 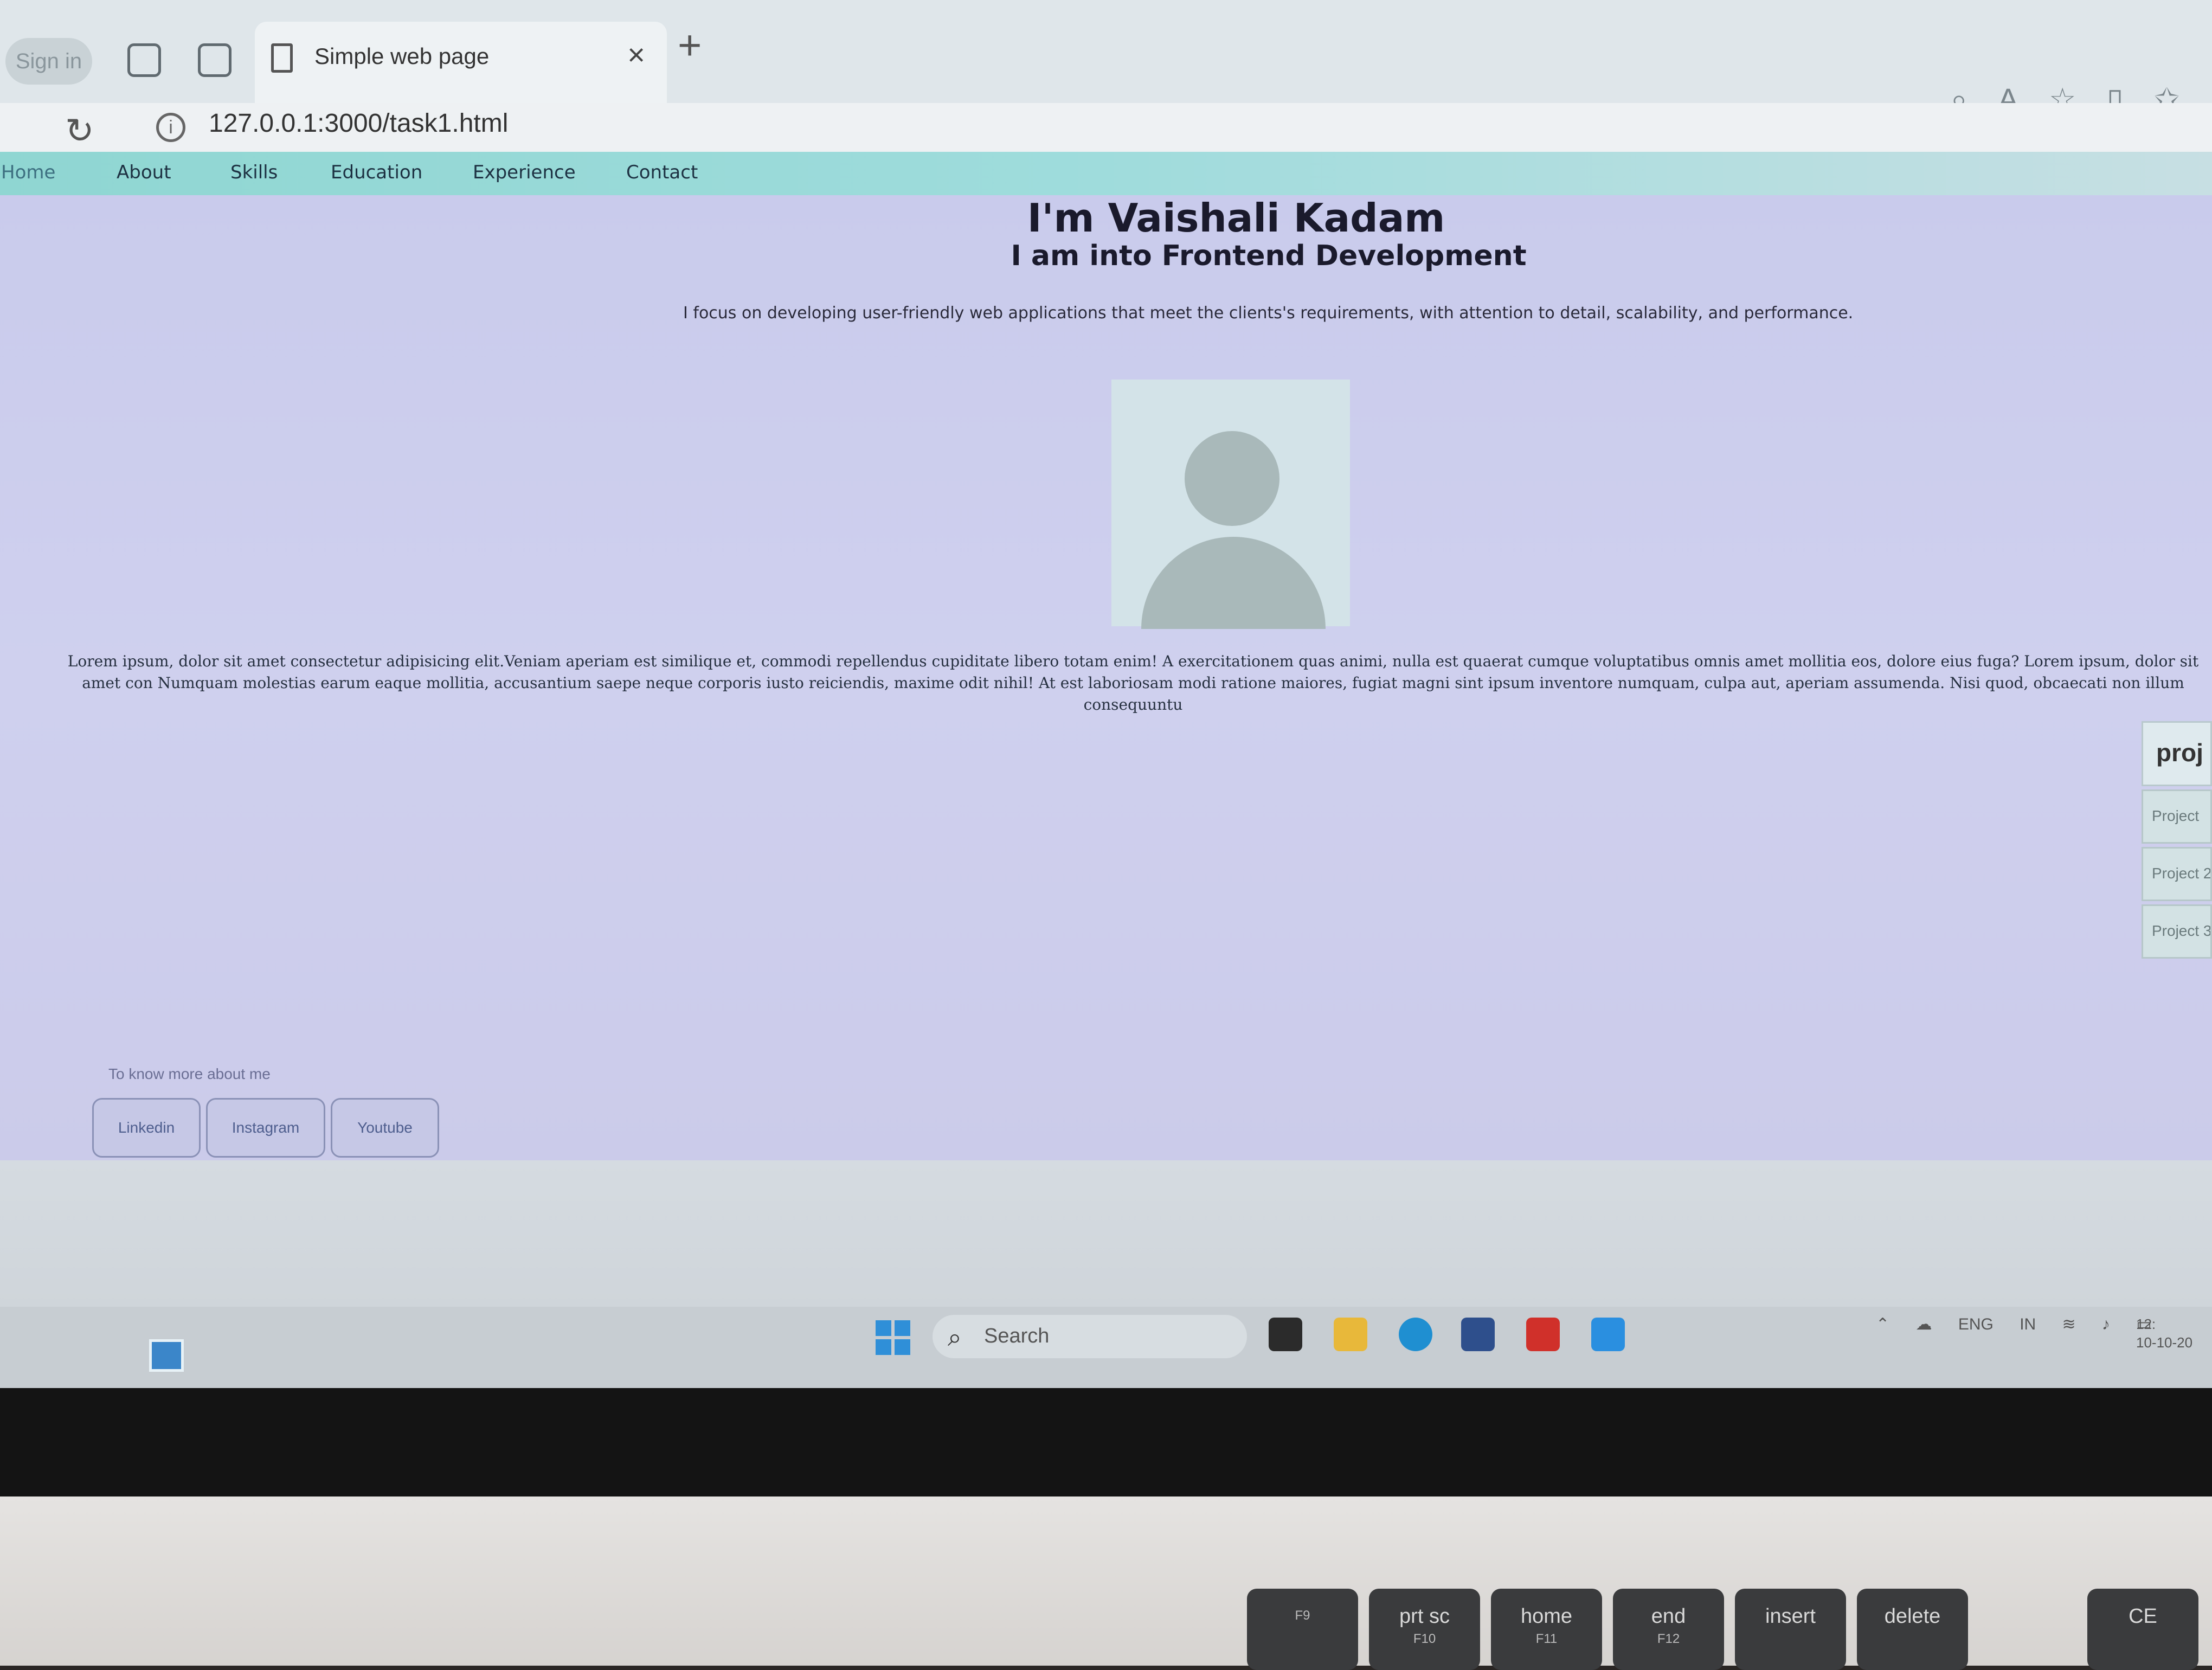 I want to click on tab-simple-web-page: Simple web page ×, so click(x=461, y=63).